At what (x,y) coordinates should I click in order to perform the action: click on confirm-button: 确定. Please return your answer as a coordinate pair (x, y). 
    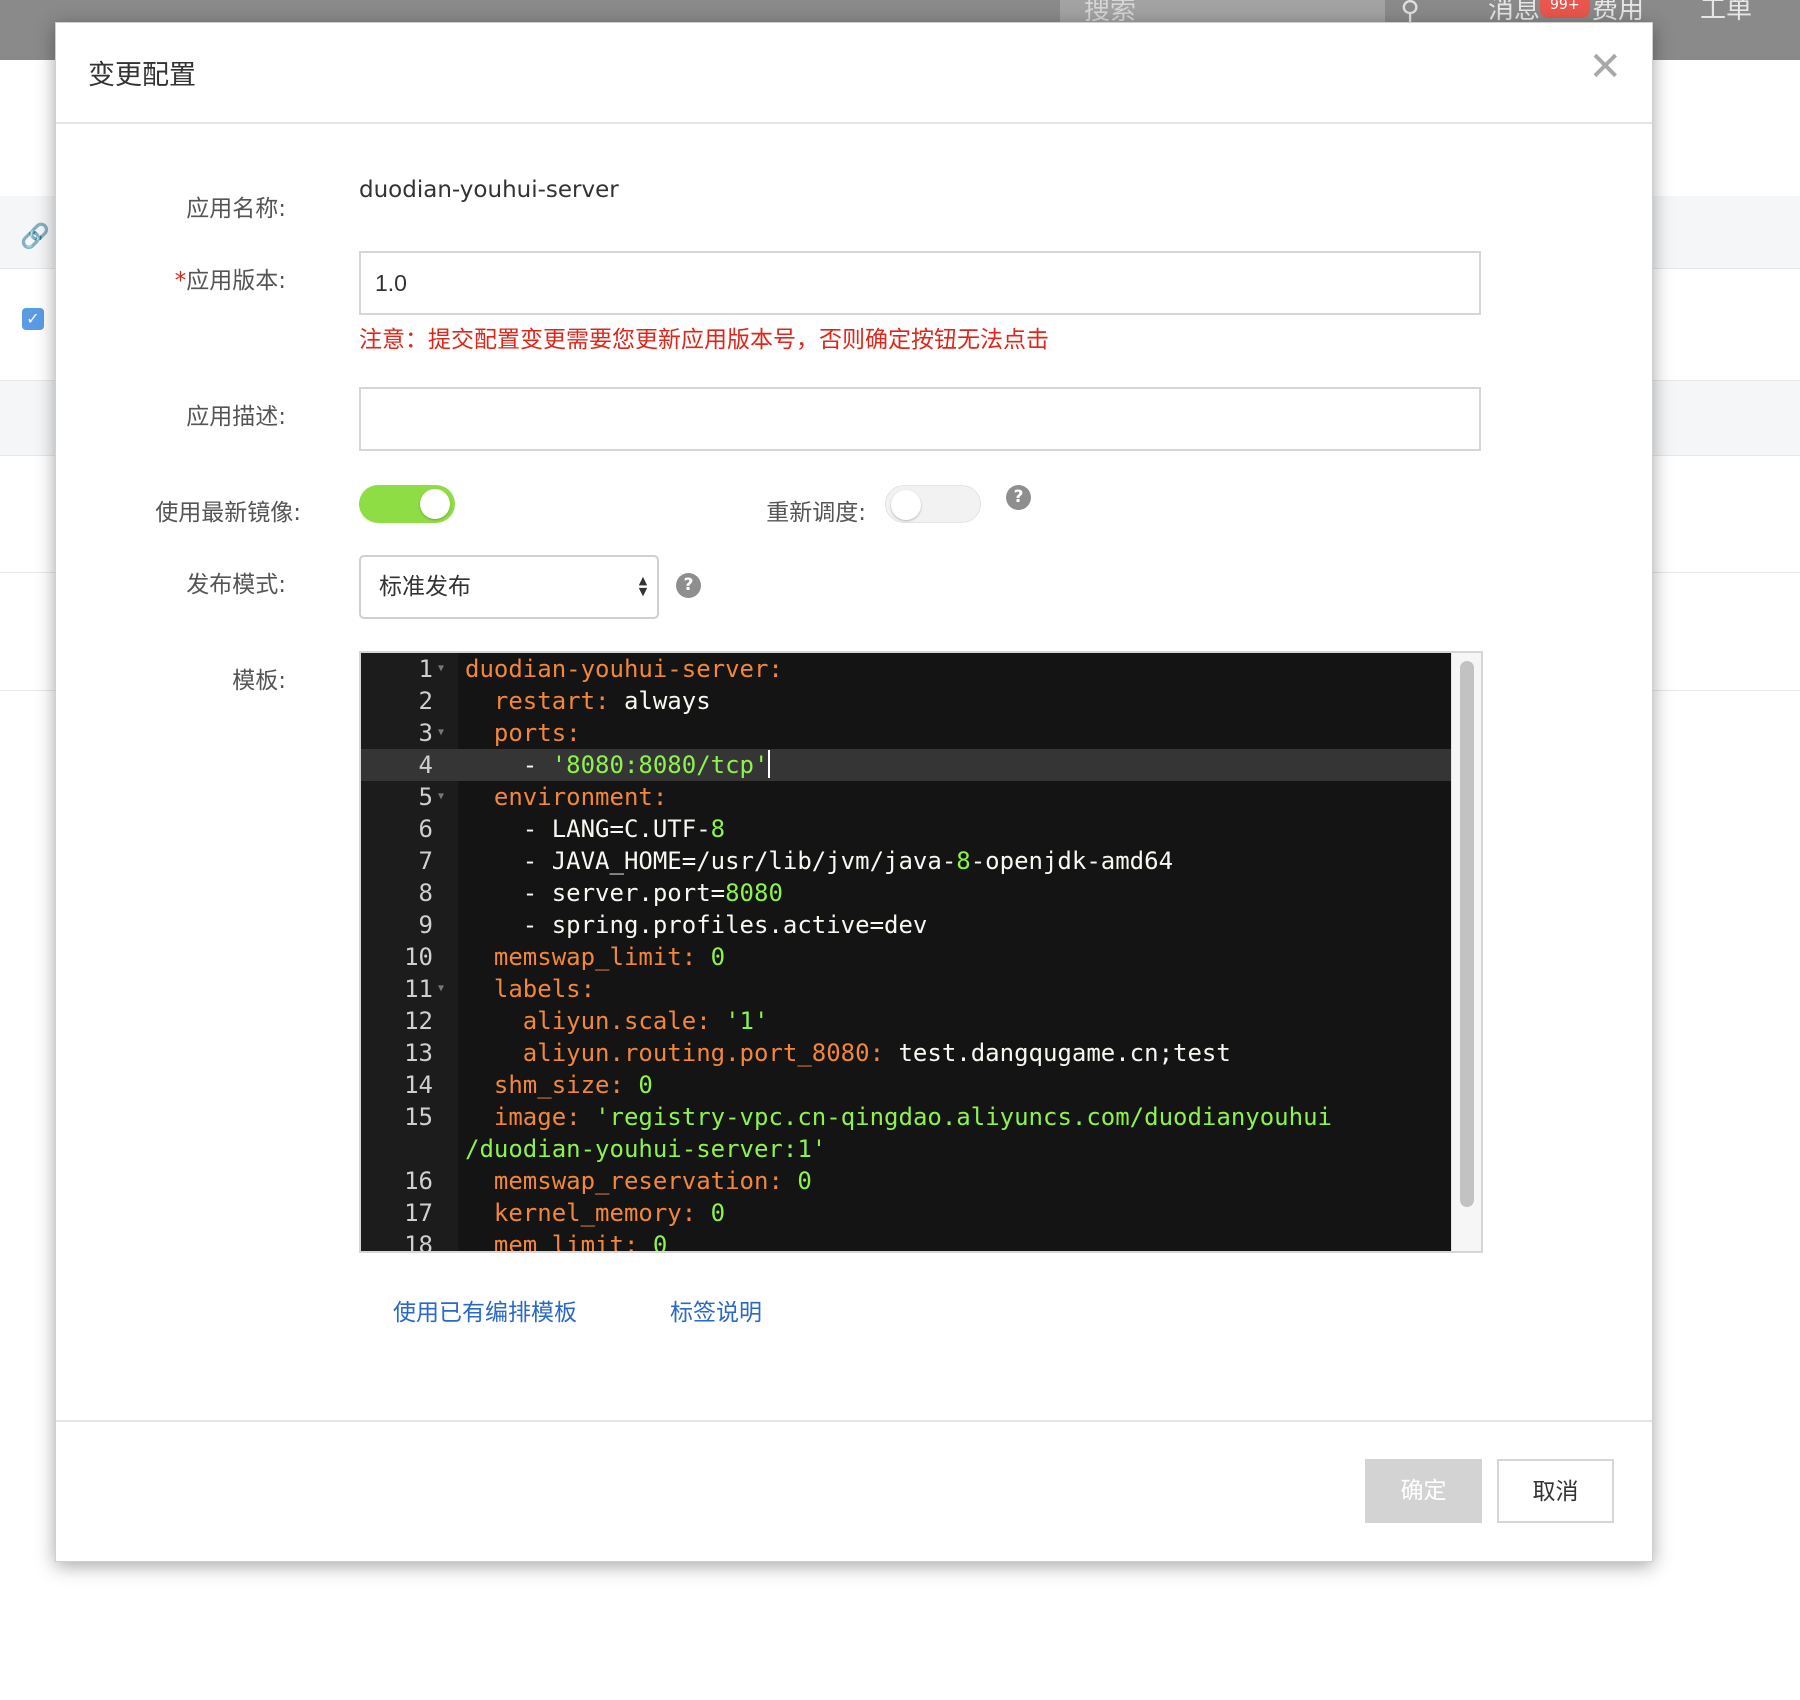
    Looking at the image, I should click on (1423, 1491).